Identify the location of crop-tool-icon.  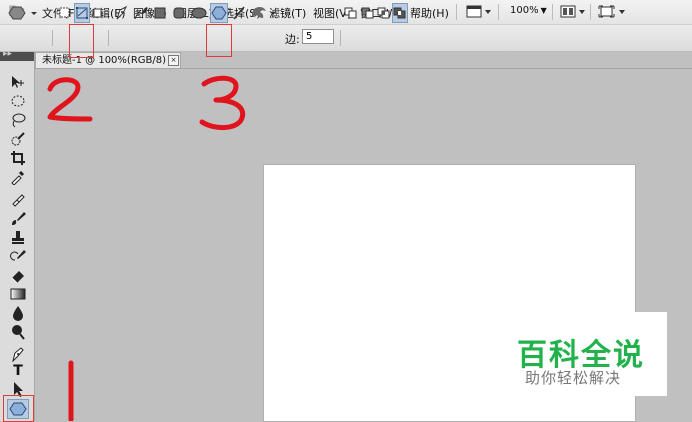
(18, 158).